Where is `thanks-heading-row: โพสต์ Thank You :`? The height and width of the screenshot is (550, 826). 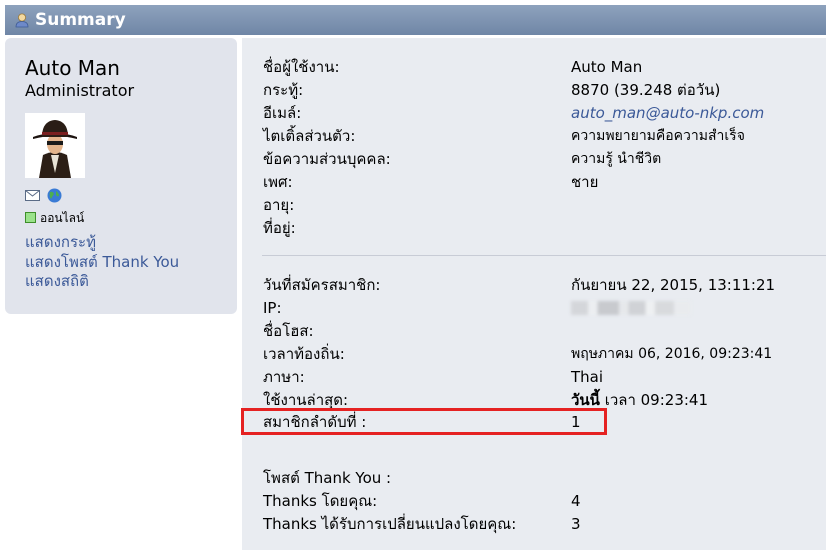 thanks-heading-row: โพสต์ Thank You : is located at coordinates (543, 478).